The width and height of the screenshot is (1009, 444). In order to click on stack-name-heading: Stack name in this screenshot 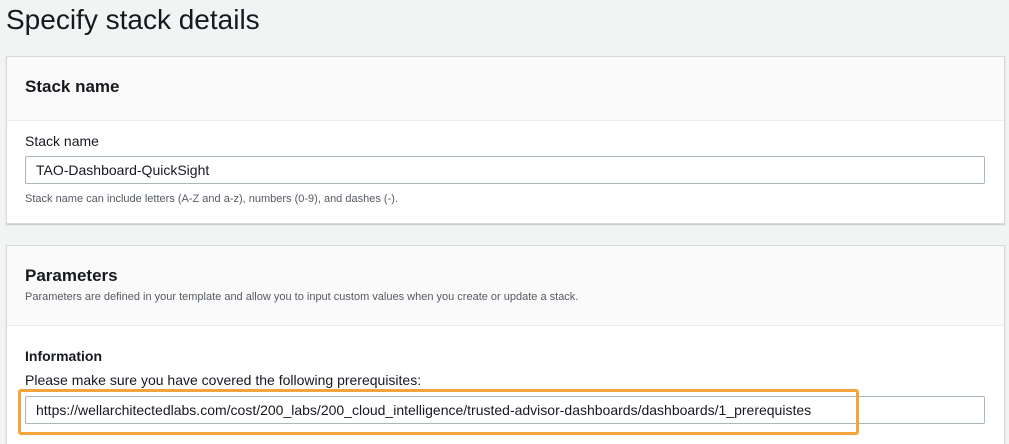, I will do `click(72, 86)`.